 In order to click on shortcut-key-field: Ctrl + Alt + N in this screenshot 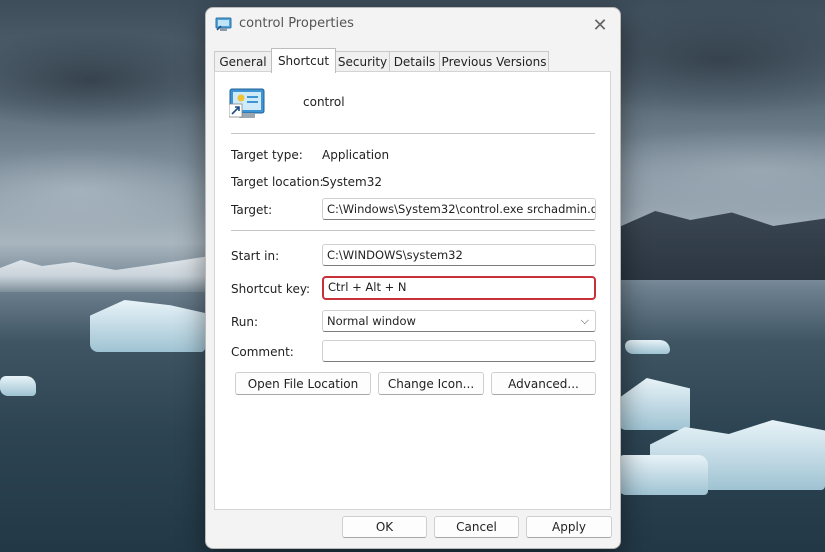, I will do `click(459, 288)`.